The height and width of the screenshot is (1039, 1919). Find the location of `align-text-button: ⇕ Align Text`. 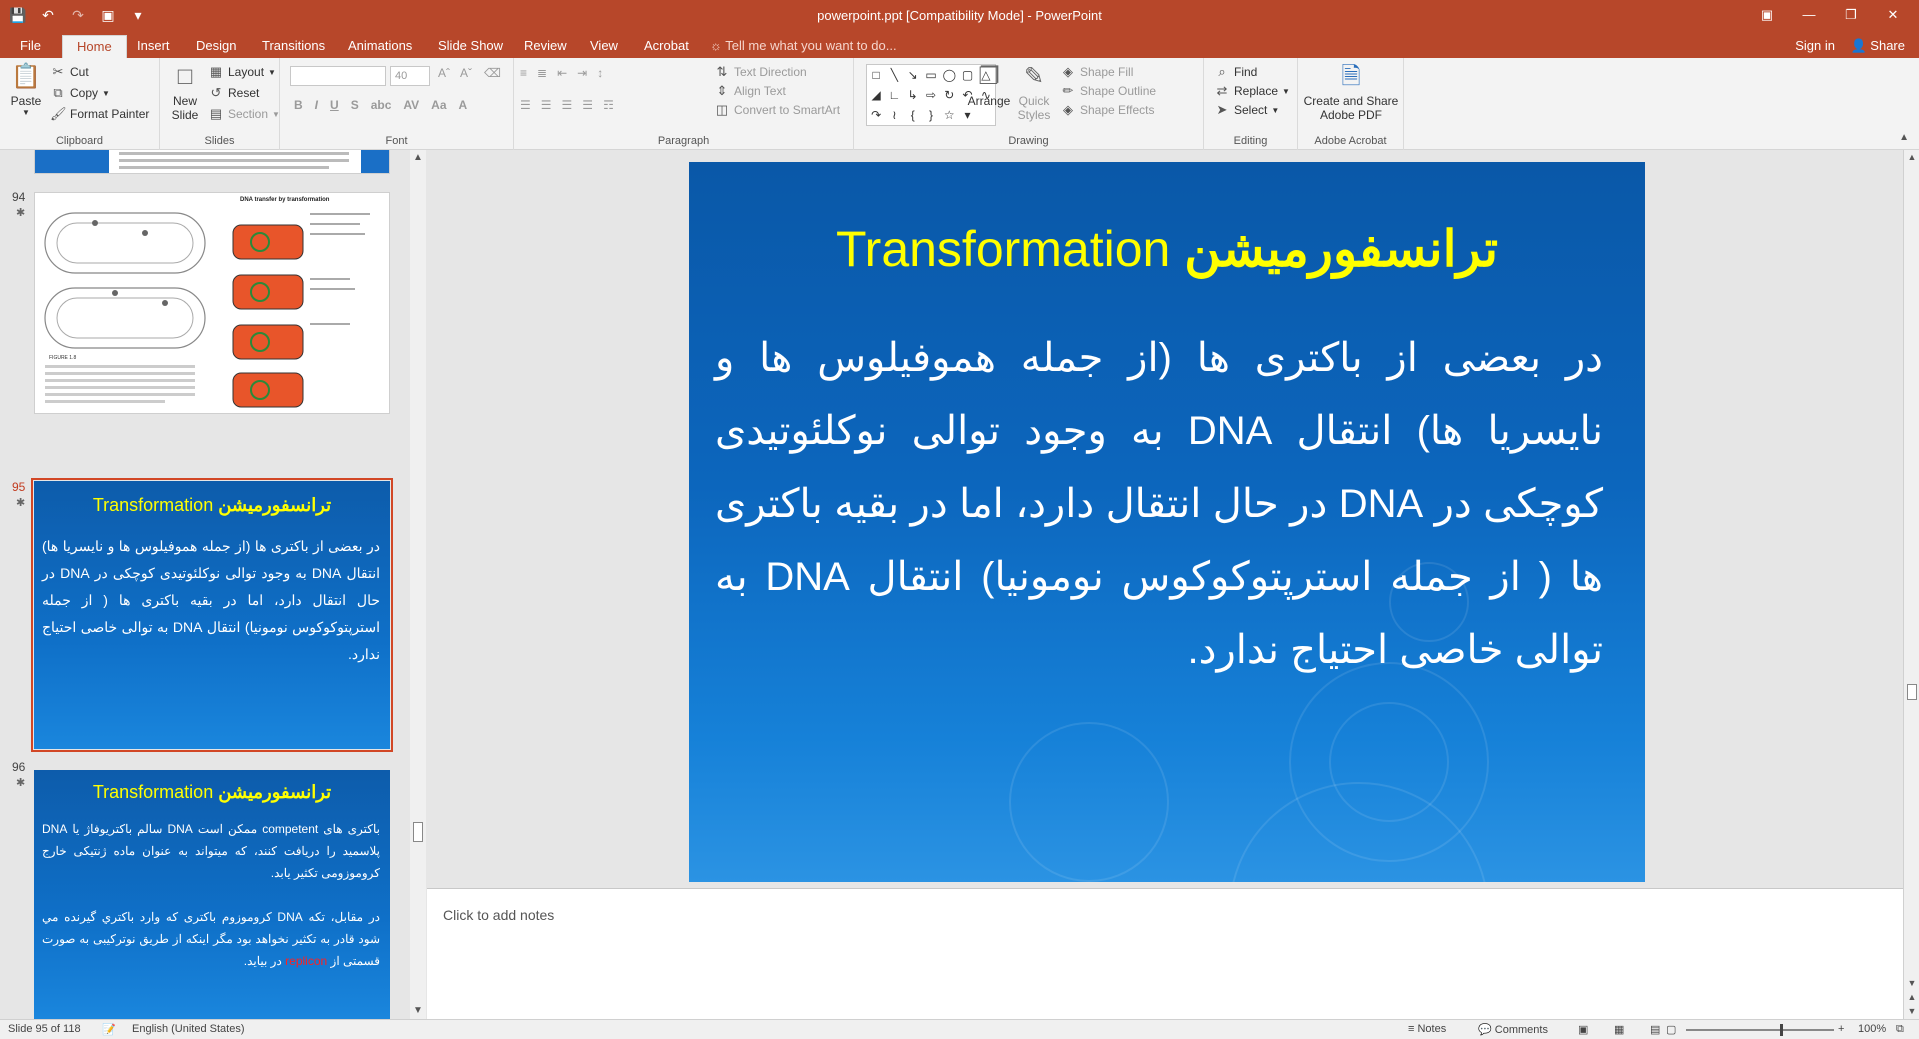

align-text-button: ⇕ Align Text is located at coordinates (750, 91).